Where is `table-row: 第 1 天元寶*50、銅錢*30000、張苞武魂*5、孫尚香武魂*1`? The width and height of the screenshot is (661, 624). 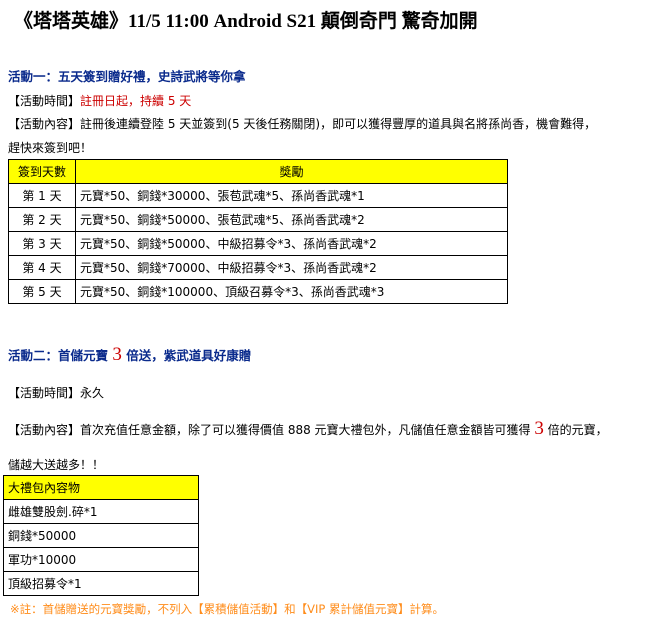 table-row: 第 1 天元寶*50、銅錢*30000、張苞武魂*5、孫尚香武魂*1 is located at coordinates (258, 195).